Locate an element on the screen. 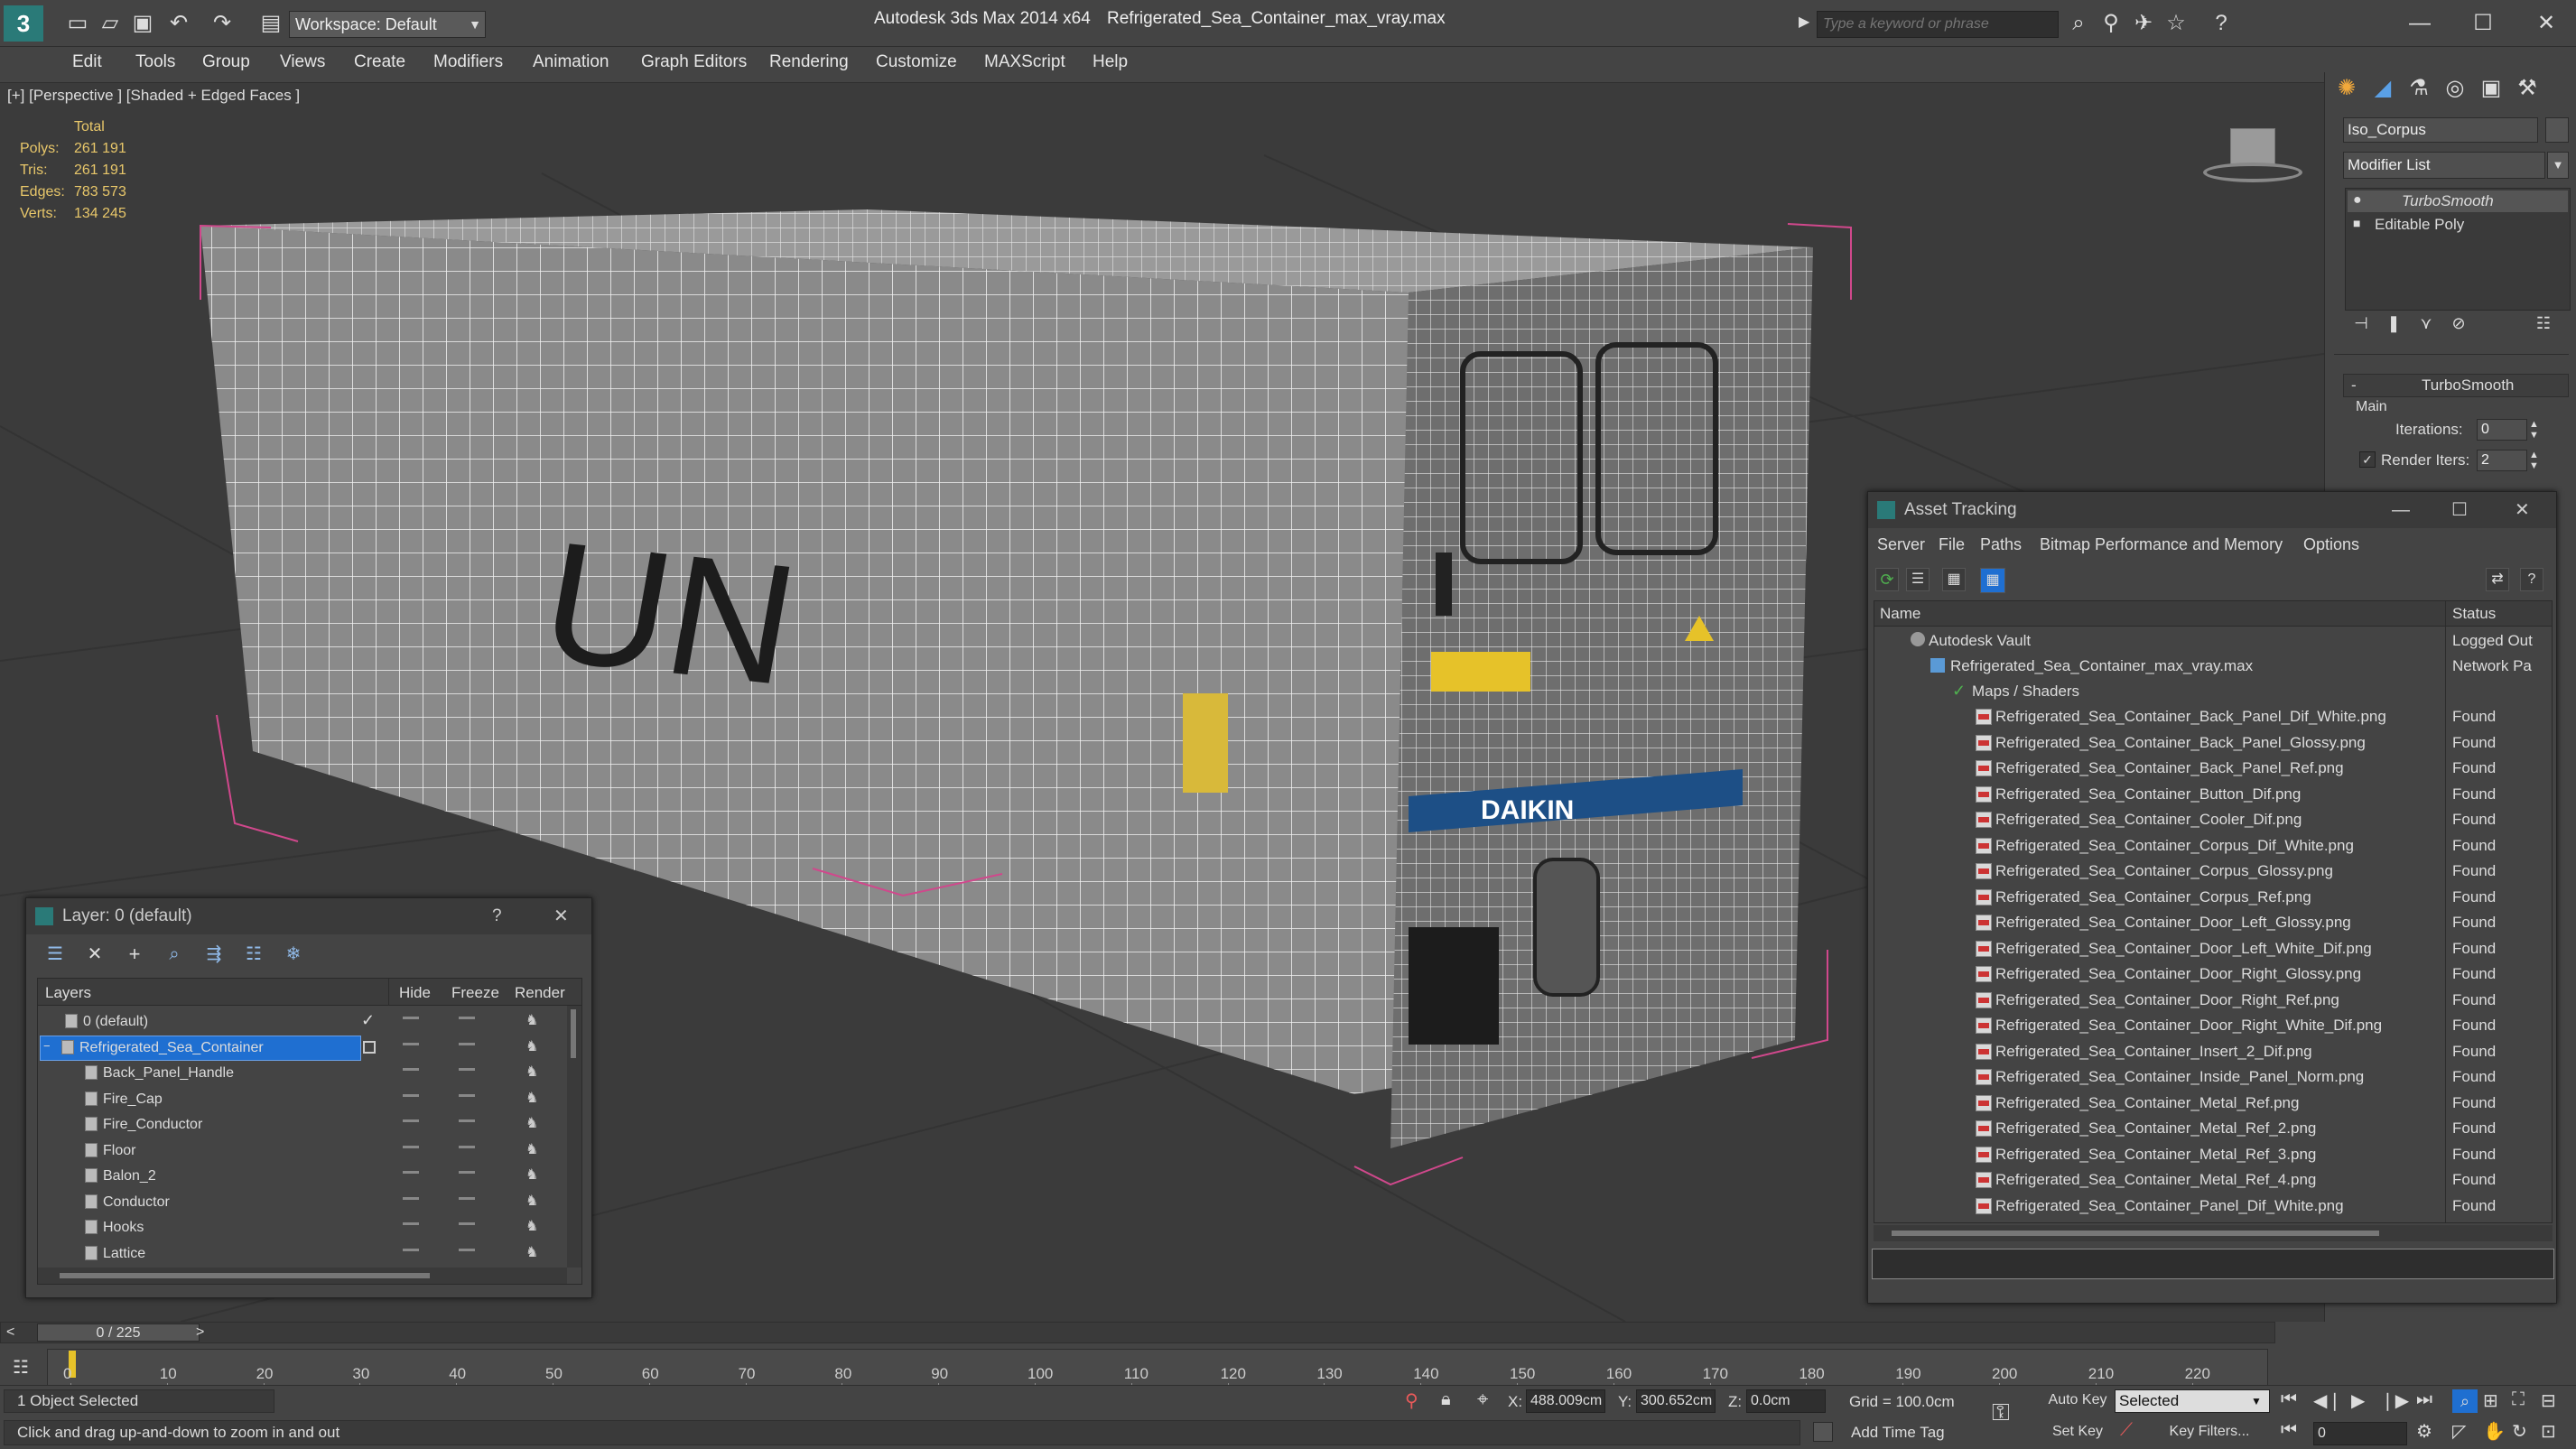 This screenshot has width=2576, height=1449. layer-row: 0 (default) ✓ ♞ is located at coordinates (302, 1022).